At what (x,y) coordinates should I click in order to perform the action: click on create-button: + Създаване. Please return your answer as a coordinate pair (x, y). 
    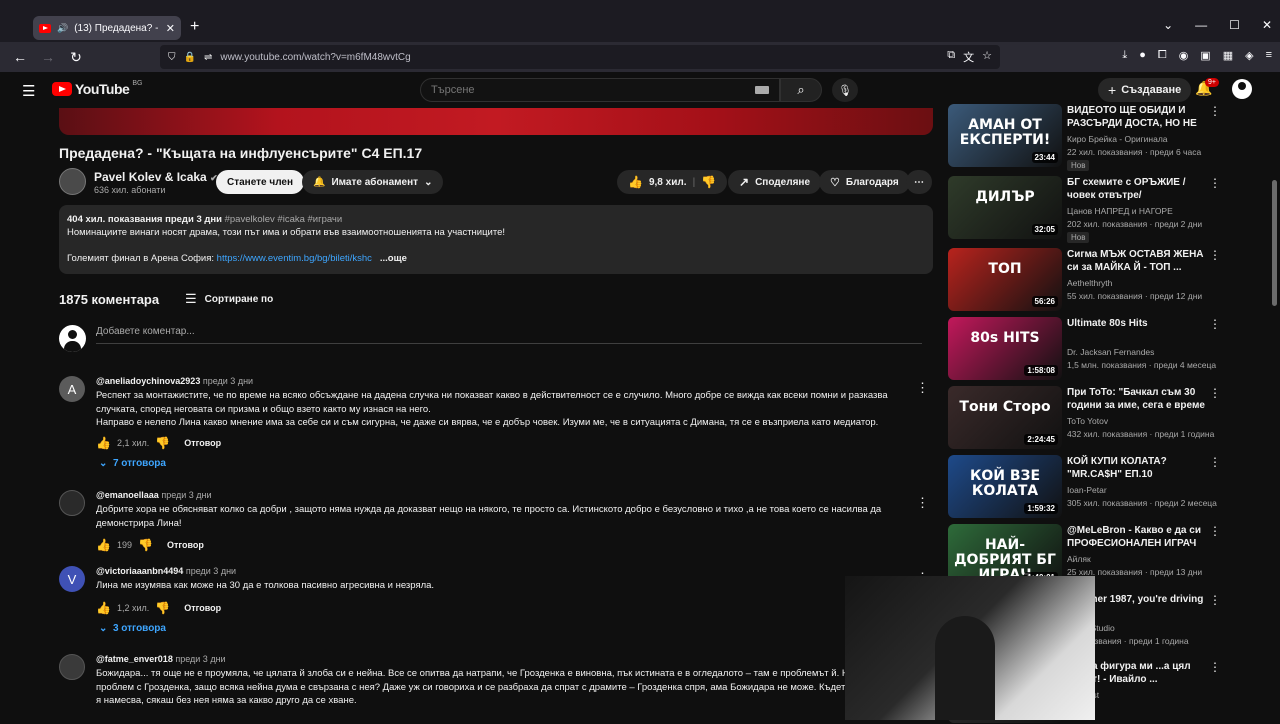
    Looking at the image, I should click on (1145, 90).